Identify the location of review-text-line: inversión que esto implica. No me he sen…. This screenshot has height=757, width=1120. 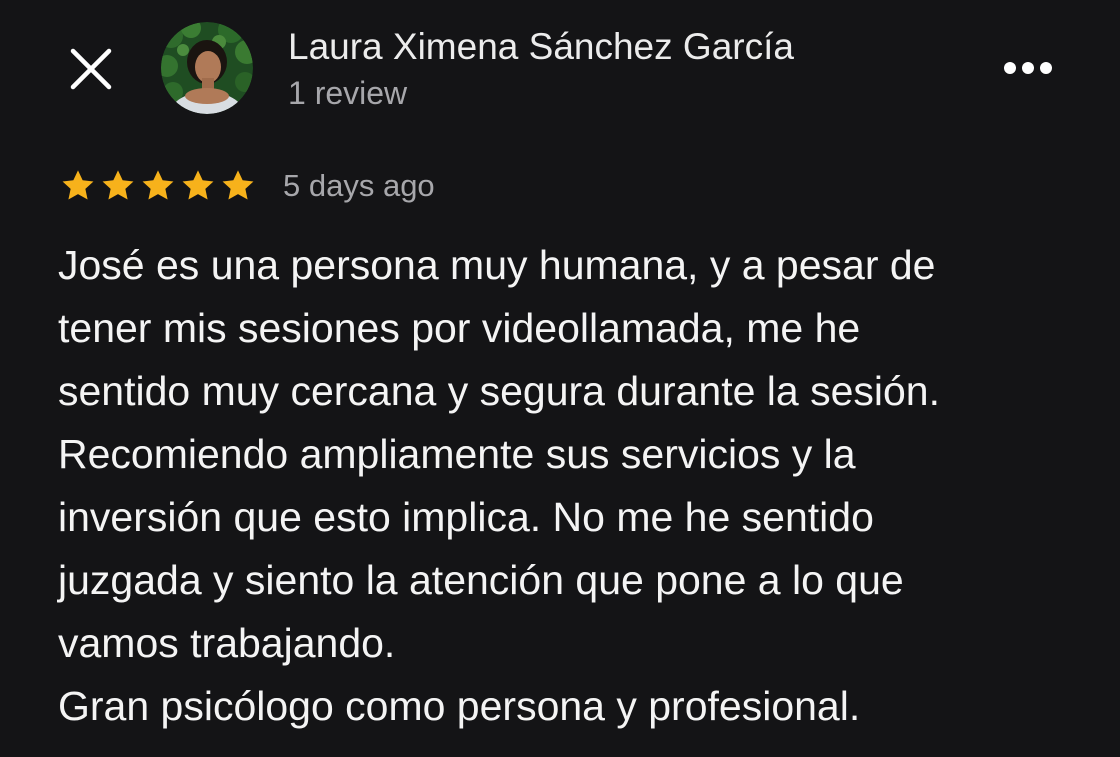
(466, 517).